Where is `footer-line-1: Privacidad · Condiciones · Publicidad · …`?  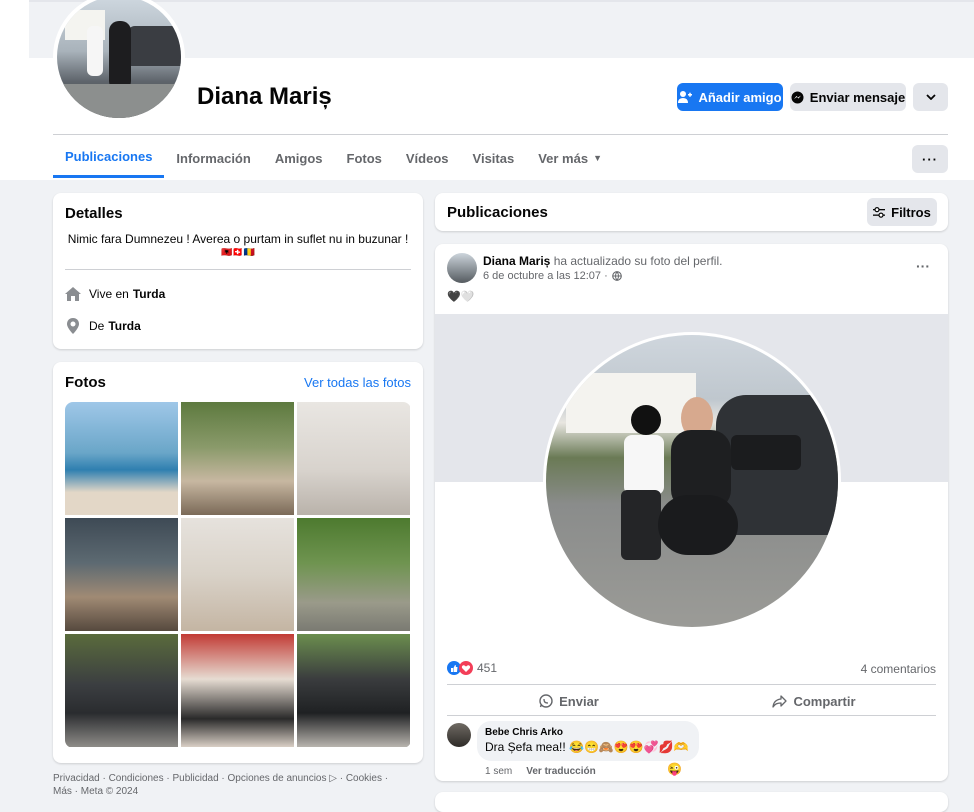 footer-line-1: Privacidad · Condiciones · Publicidad · … is located at coordinates (221, 778).